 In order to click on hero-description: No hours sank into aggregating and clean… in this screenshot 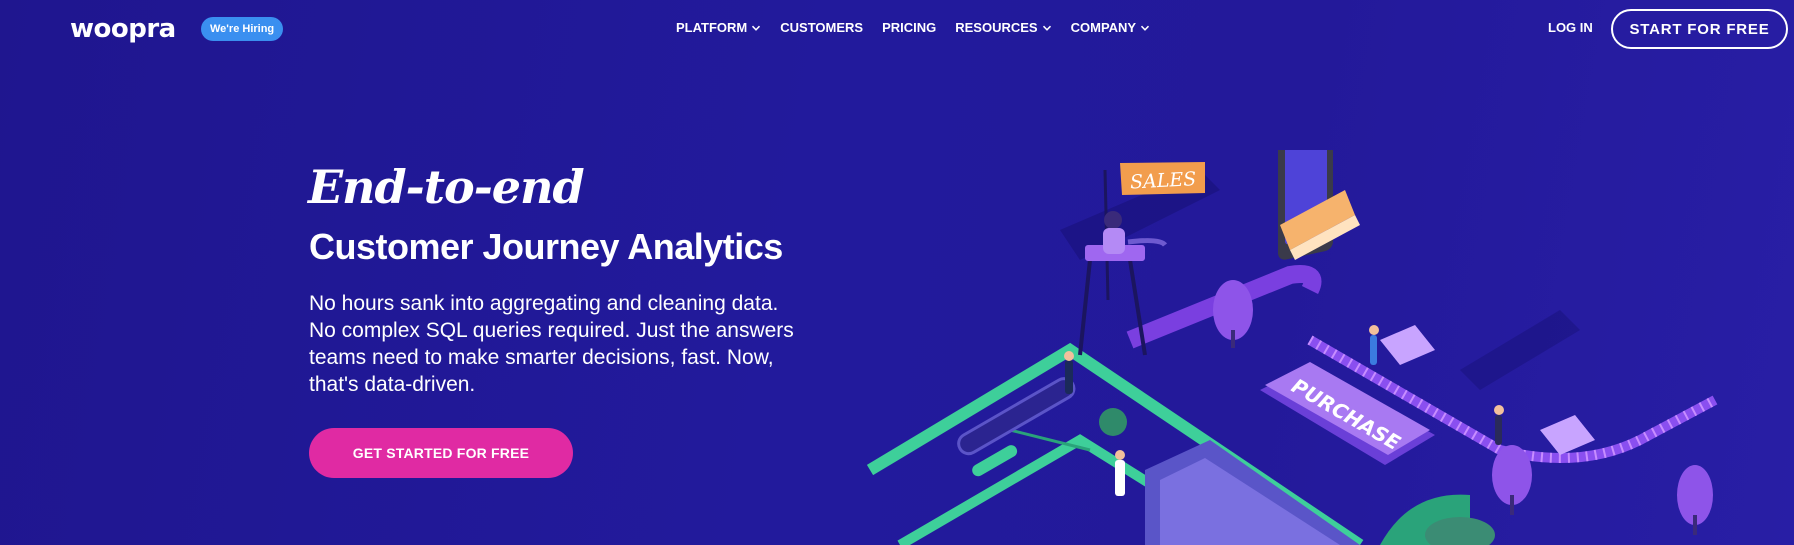, I will do `click(551, 344)`.